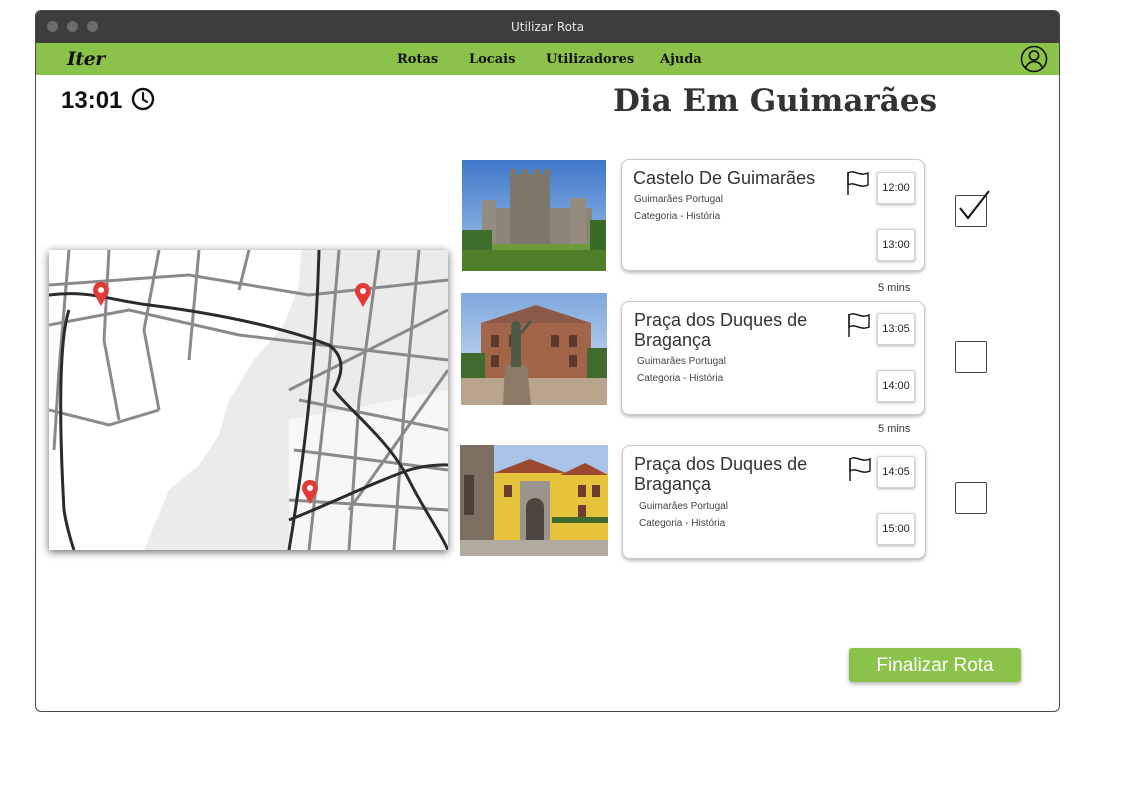 Image resolution: width=1124 pixels, height=810 pixels. I want to click on stop-1-checkbox, so click(972, 208).